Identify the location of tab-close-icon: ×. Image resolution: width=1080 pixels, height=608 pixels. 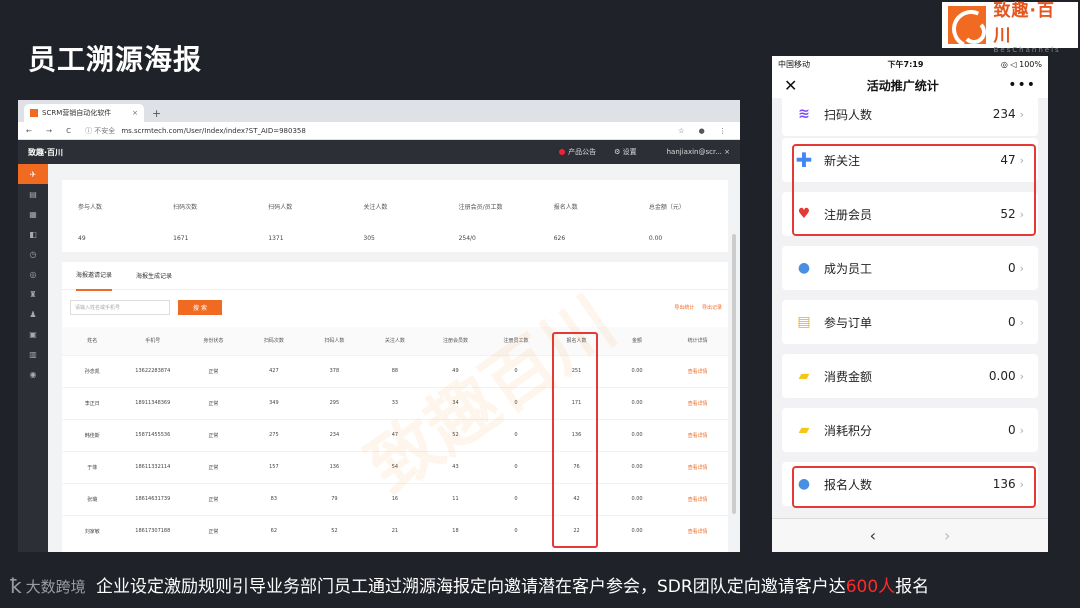
(135, 113).